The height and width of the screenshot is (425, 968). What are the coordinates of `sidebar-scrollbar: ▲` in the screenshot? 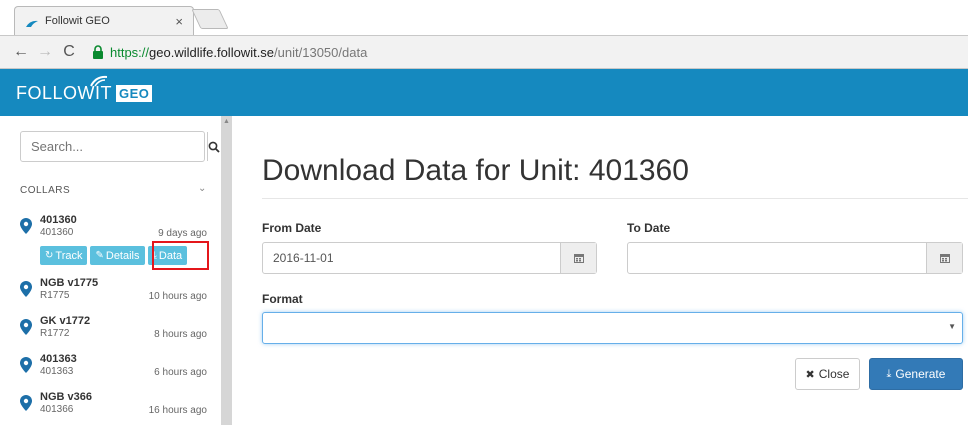 It's located at (226, 270).